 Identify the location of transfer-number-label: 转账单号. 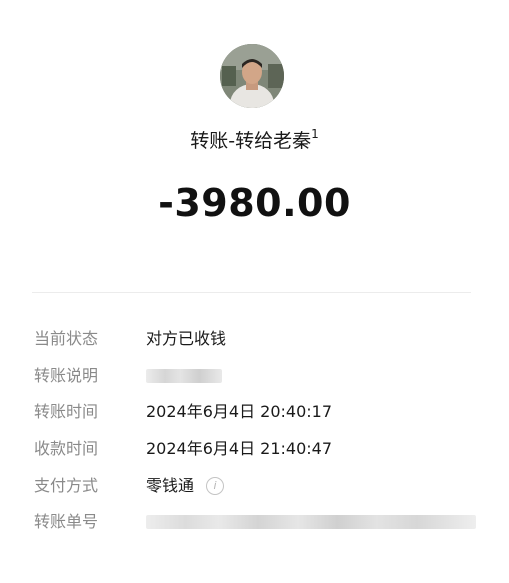
(66, 521).